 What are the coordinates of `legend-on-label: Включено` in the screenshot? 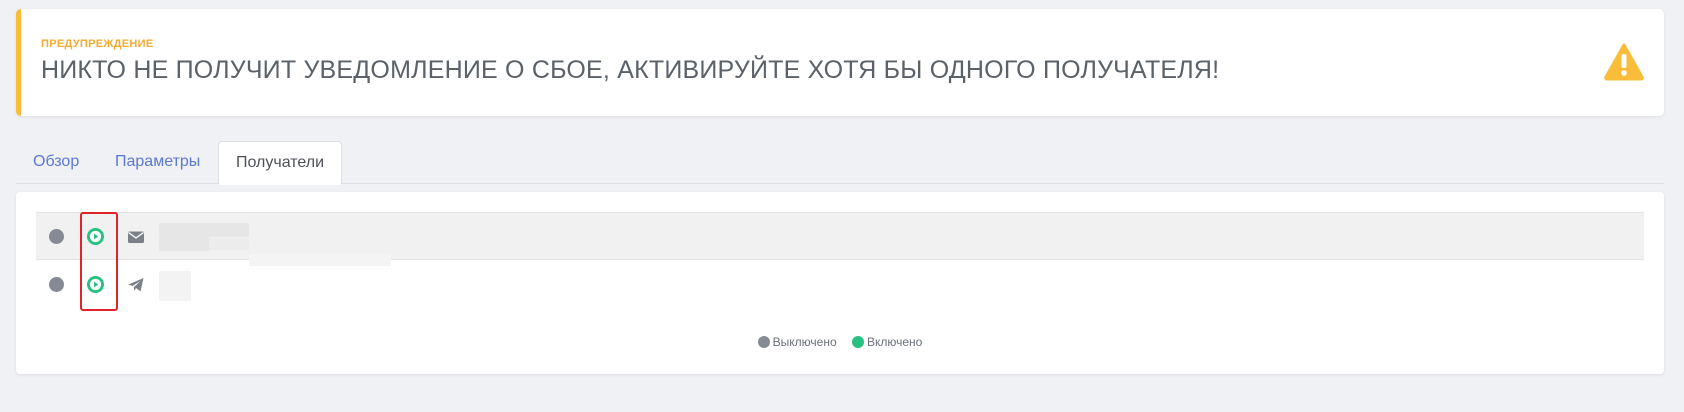 It's located at (894, 342).